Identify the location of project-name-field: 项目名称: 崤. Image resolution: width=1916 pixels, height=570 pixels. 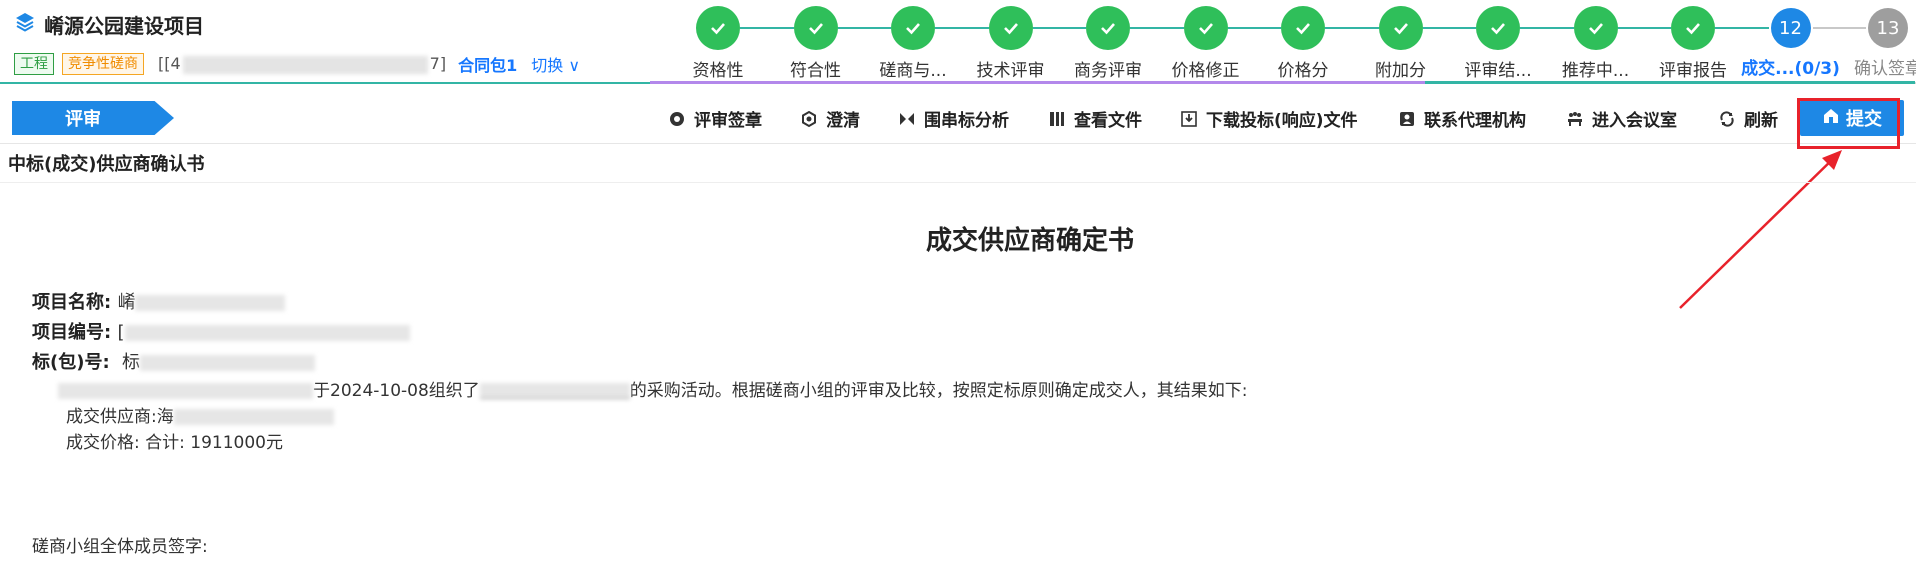
(159, 301).